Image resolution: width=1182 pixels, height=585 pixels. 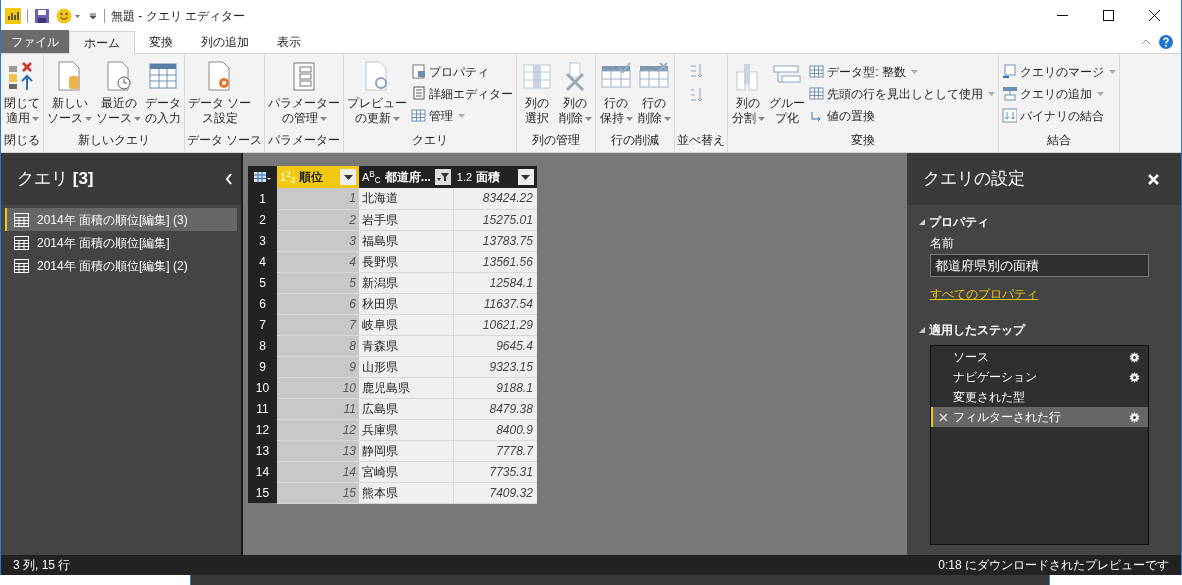 What do you see at coordinates (35, 41) in the screenshot?
I see `file-tab: ファイル` at bounding box center [35, 41].